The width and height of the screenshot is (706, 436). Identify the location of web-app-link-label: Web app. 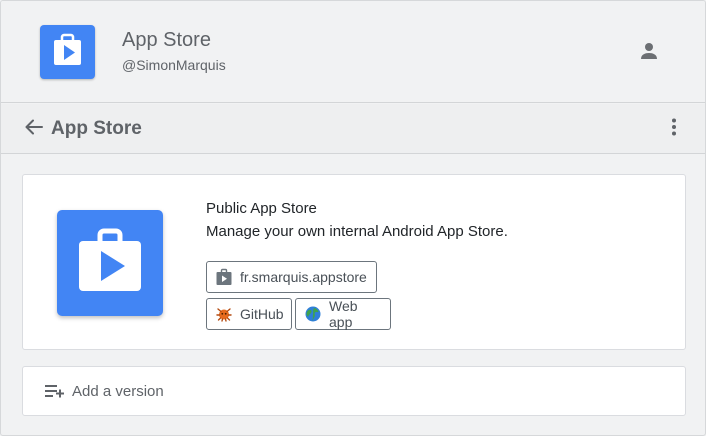
(343, 314).